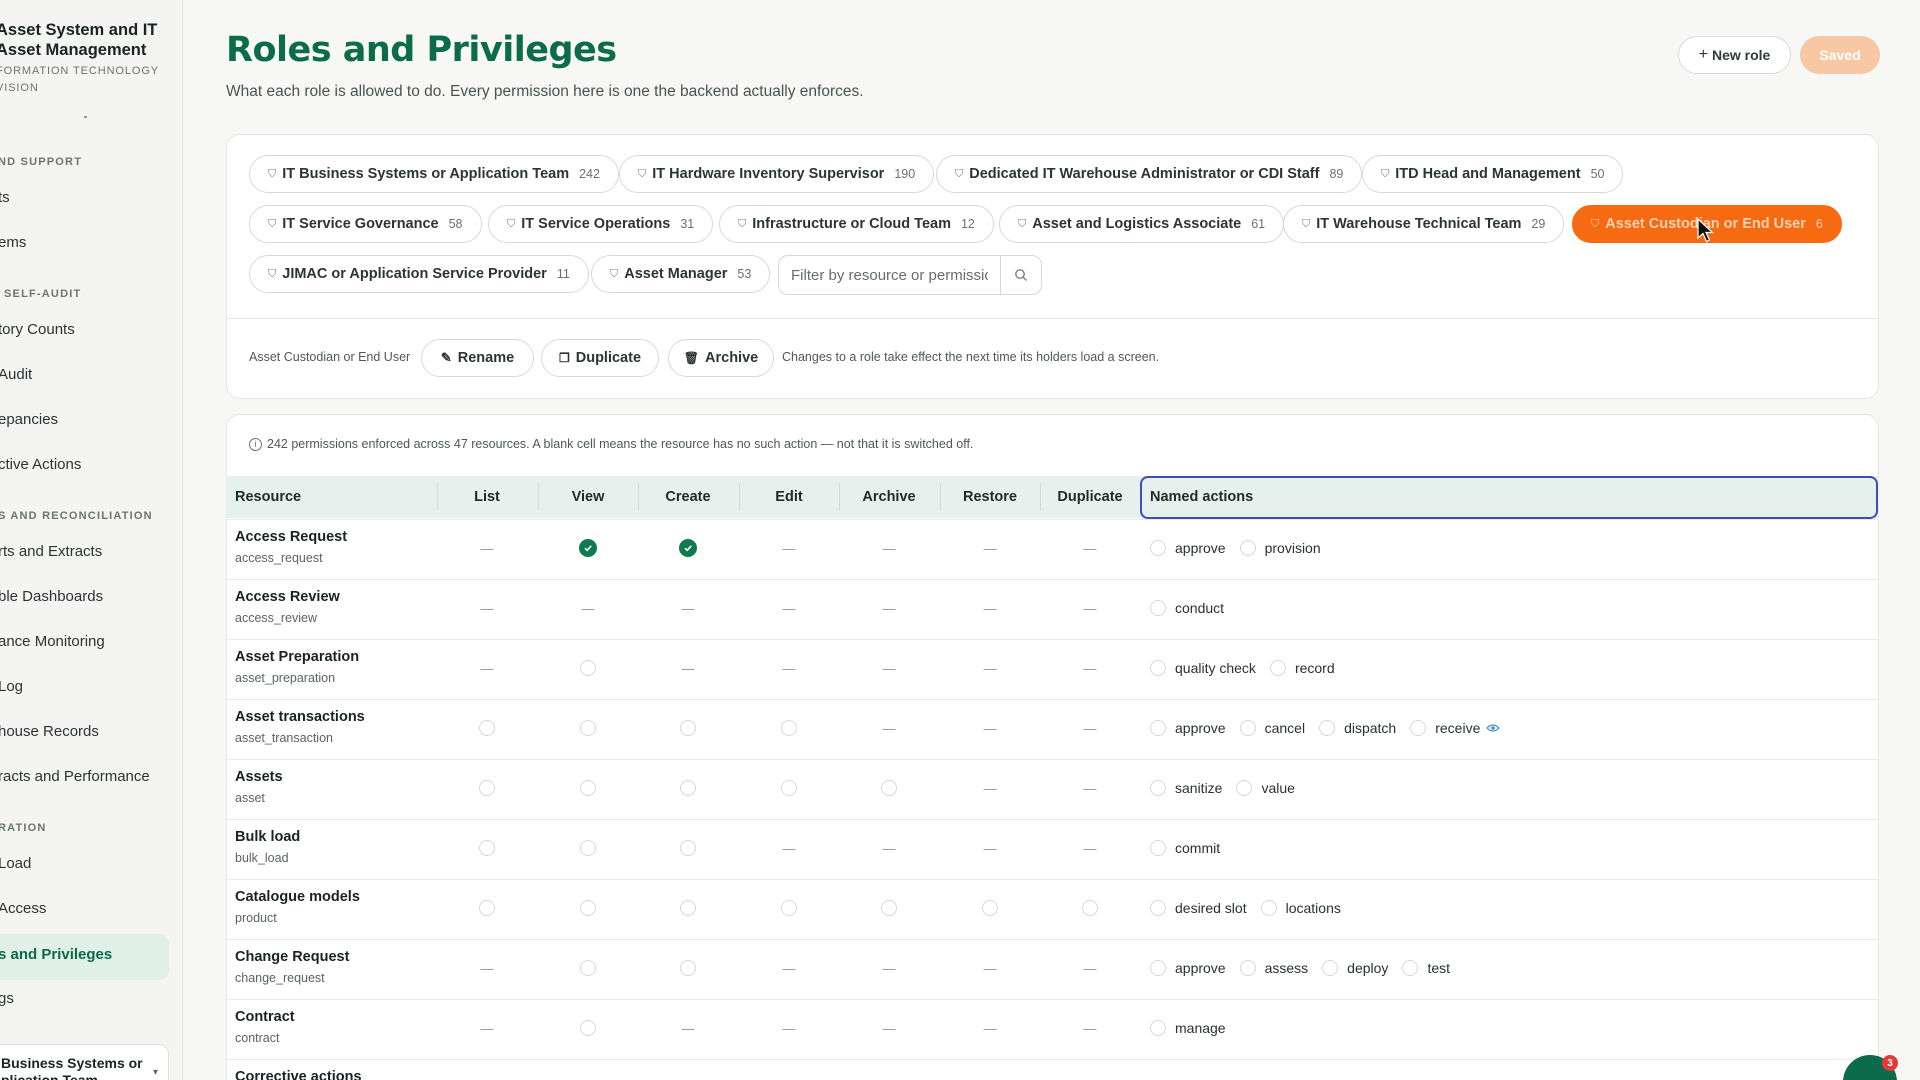 The height and width of the screenshot is (1080, 1920). What do you see at coordinates (5, 197) in the screenshot?
I see `sidebar-item: ts` at bounding box center [5, 197].